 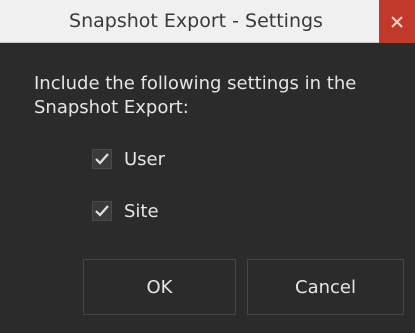 What do you see at coordinates (196, 21) in the screenshot?
I see `dialog-title: Snapshot Export - Settings` at bounding box center [196, 21].